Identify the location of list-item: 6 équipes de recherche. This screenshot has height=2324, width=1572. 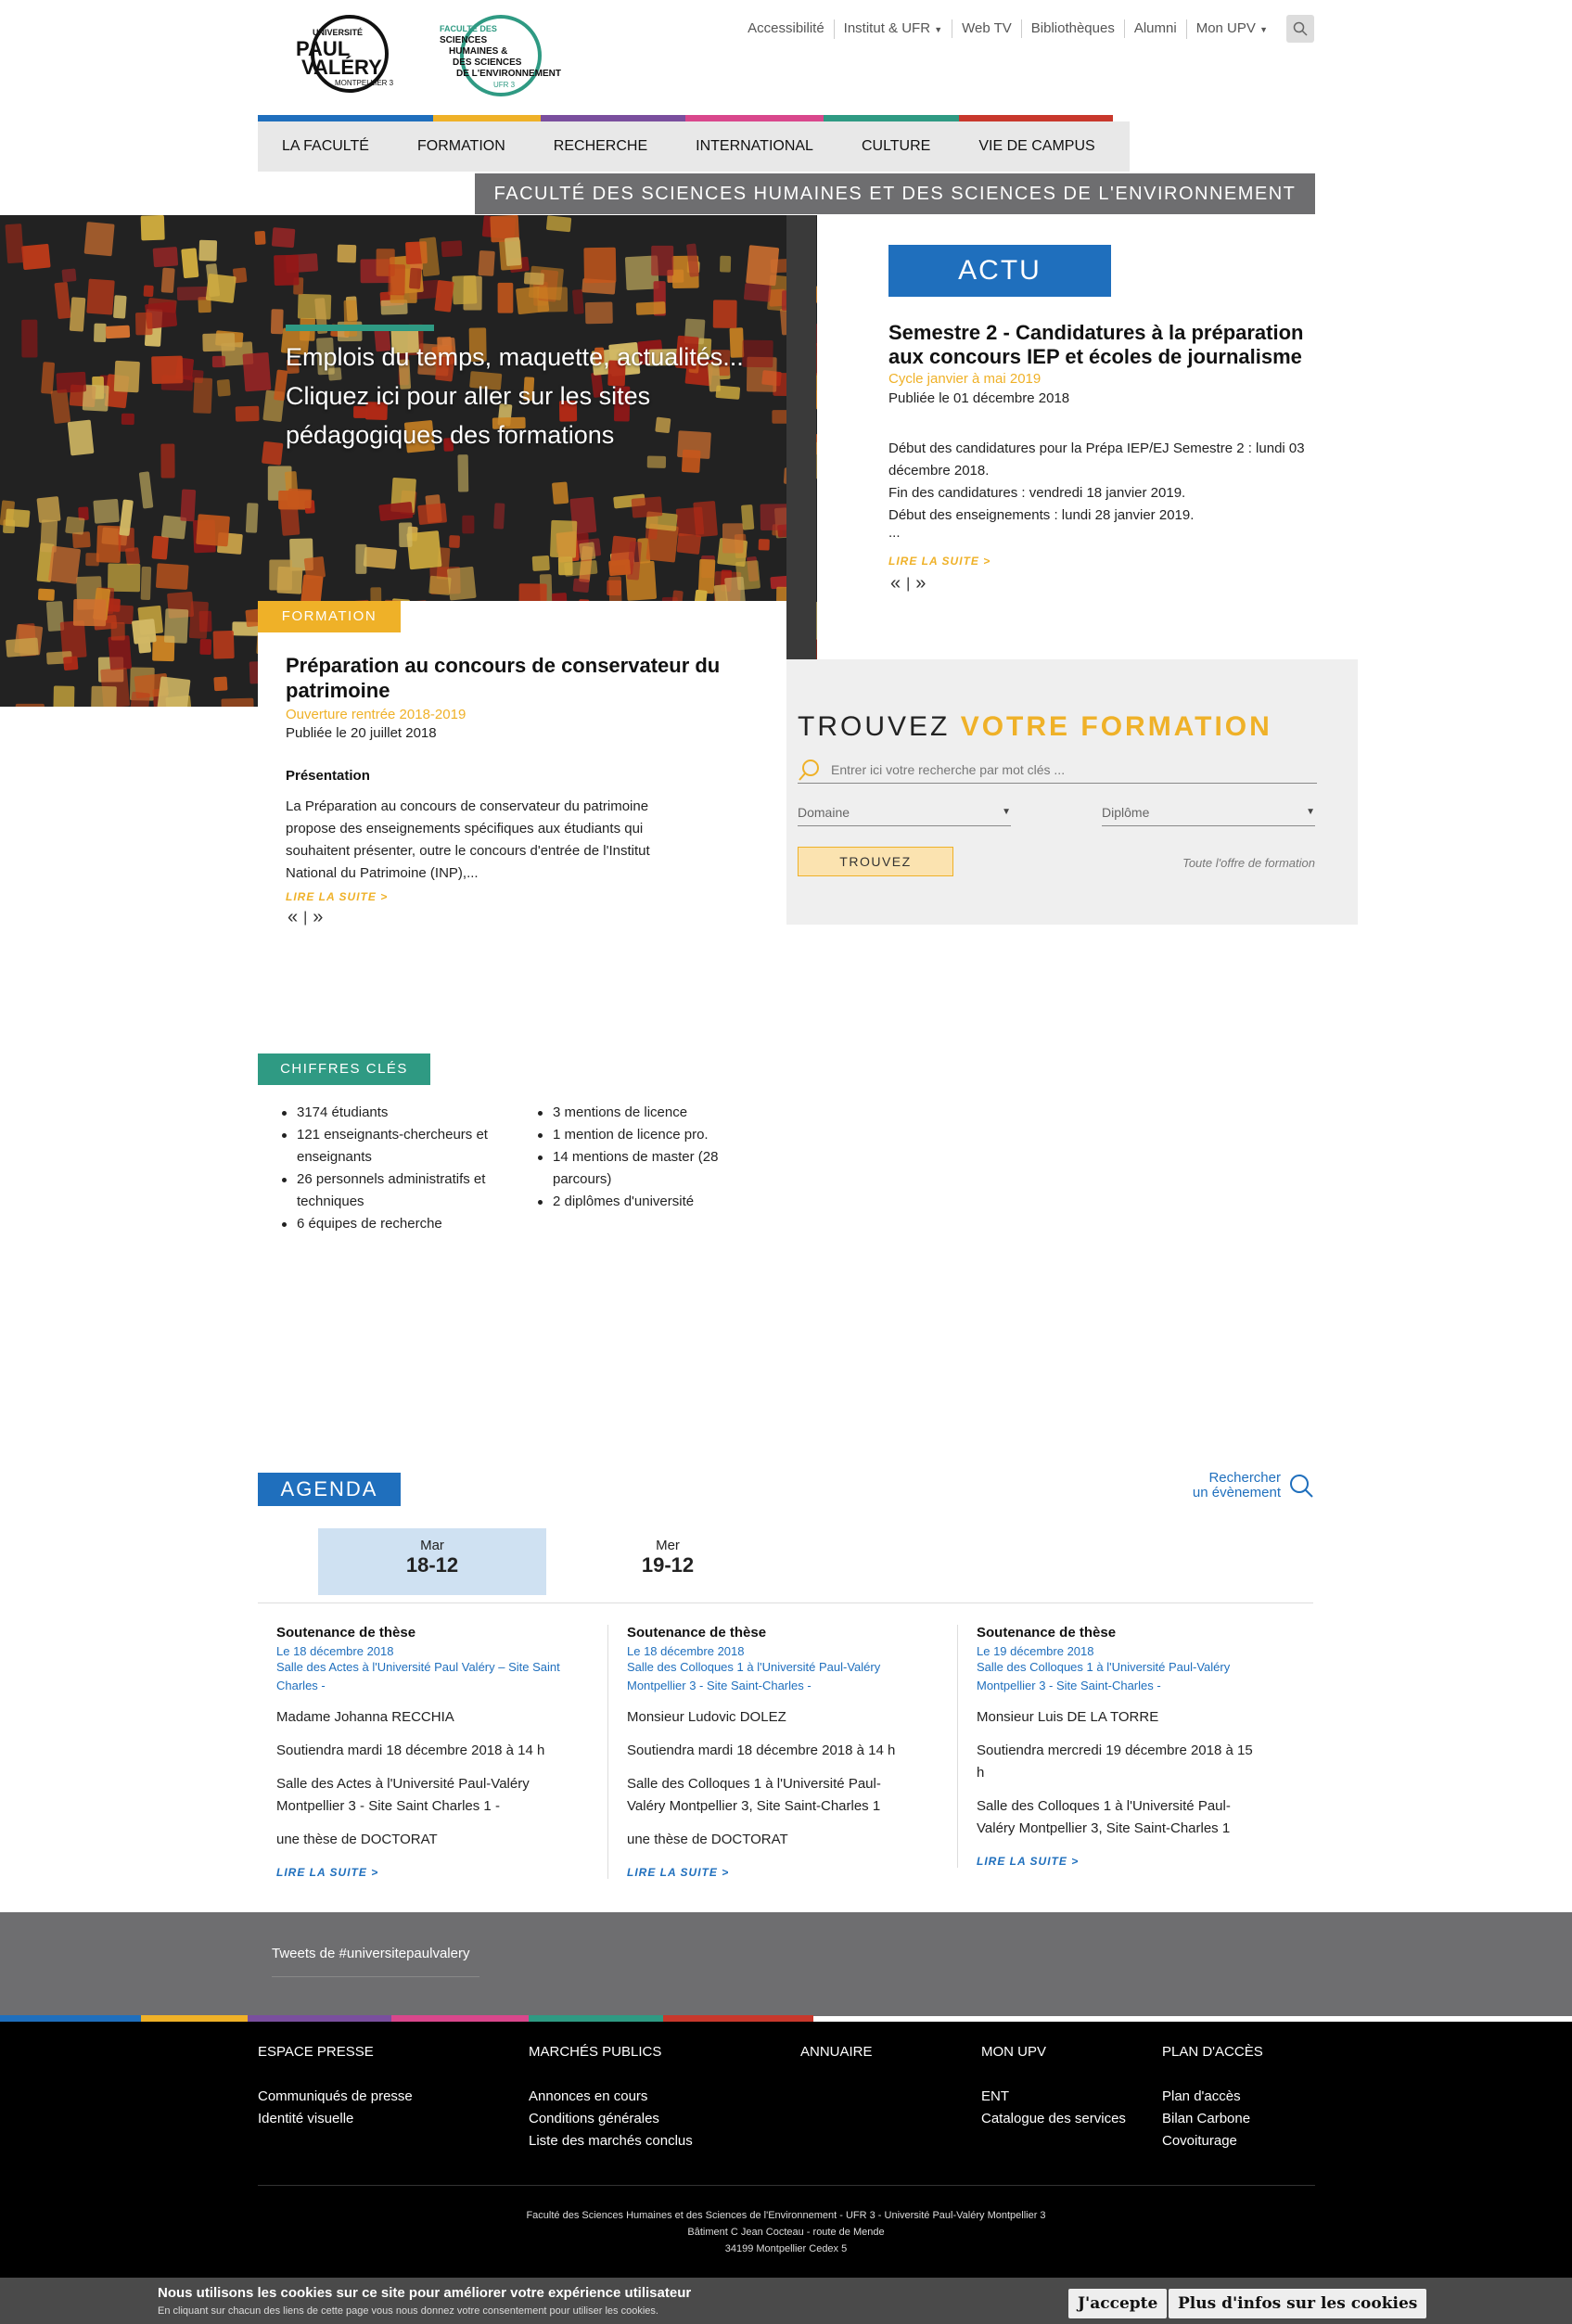
(392, 1224).